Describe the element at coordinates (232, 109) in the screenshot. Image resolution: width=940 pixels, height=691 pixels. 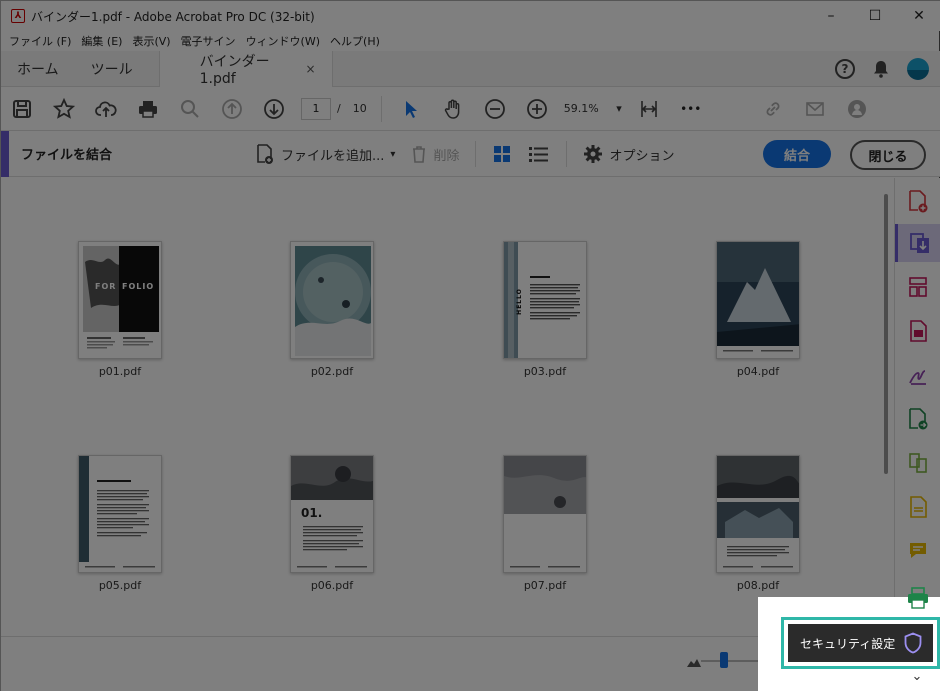
I see `page-up-icon` at that location.